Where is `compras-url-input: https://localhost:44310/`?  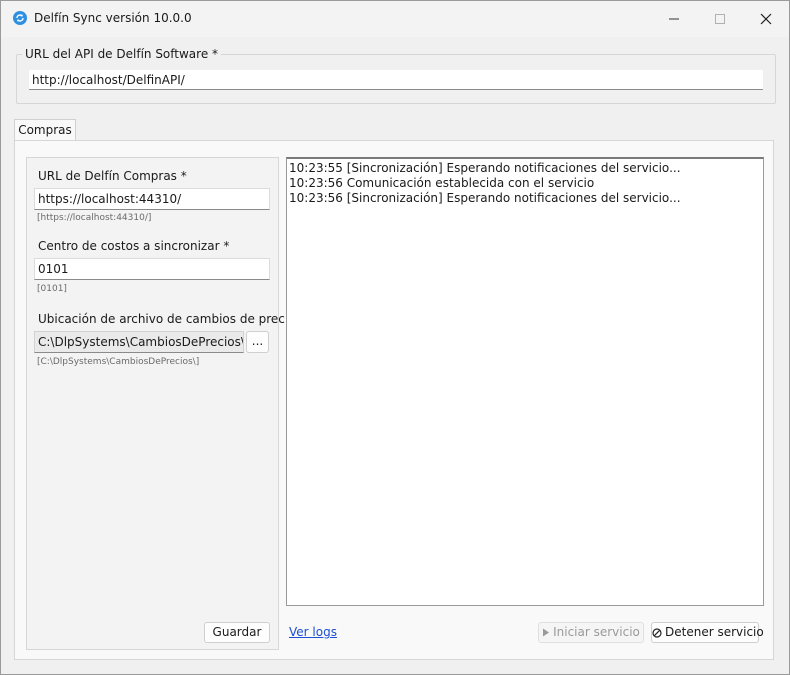 compras-url-input: https://localhost:44310/ is located at coordinates (152, 199).